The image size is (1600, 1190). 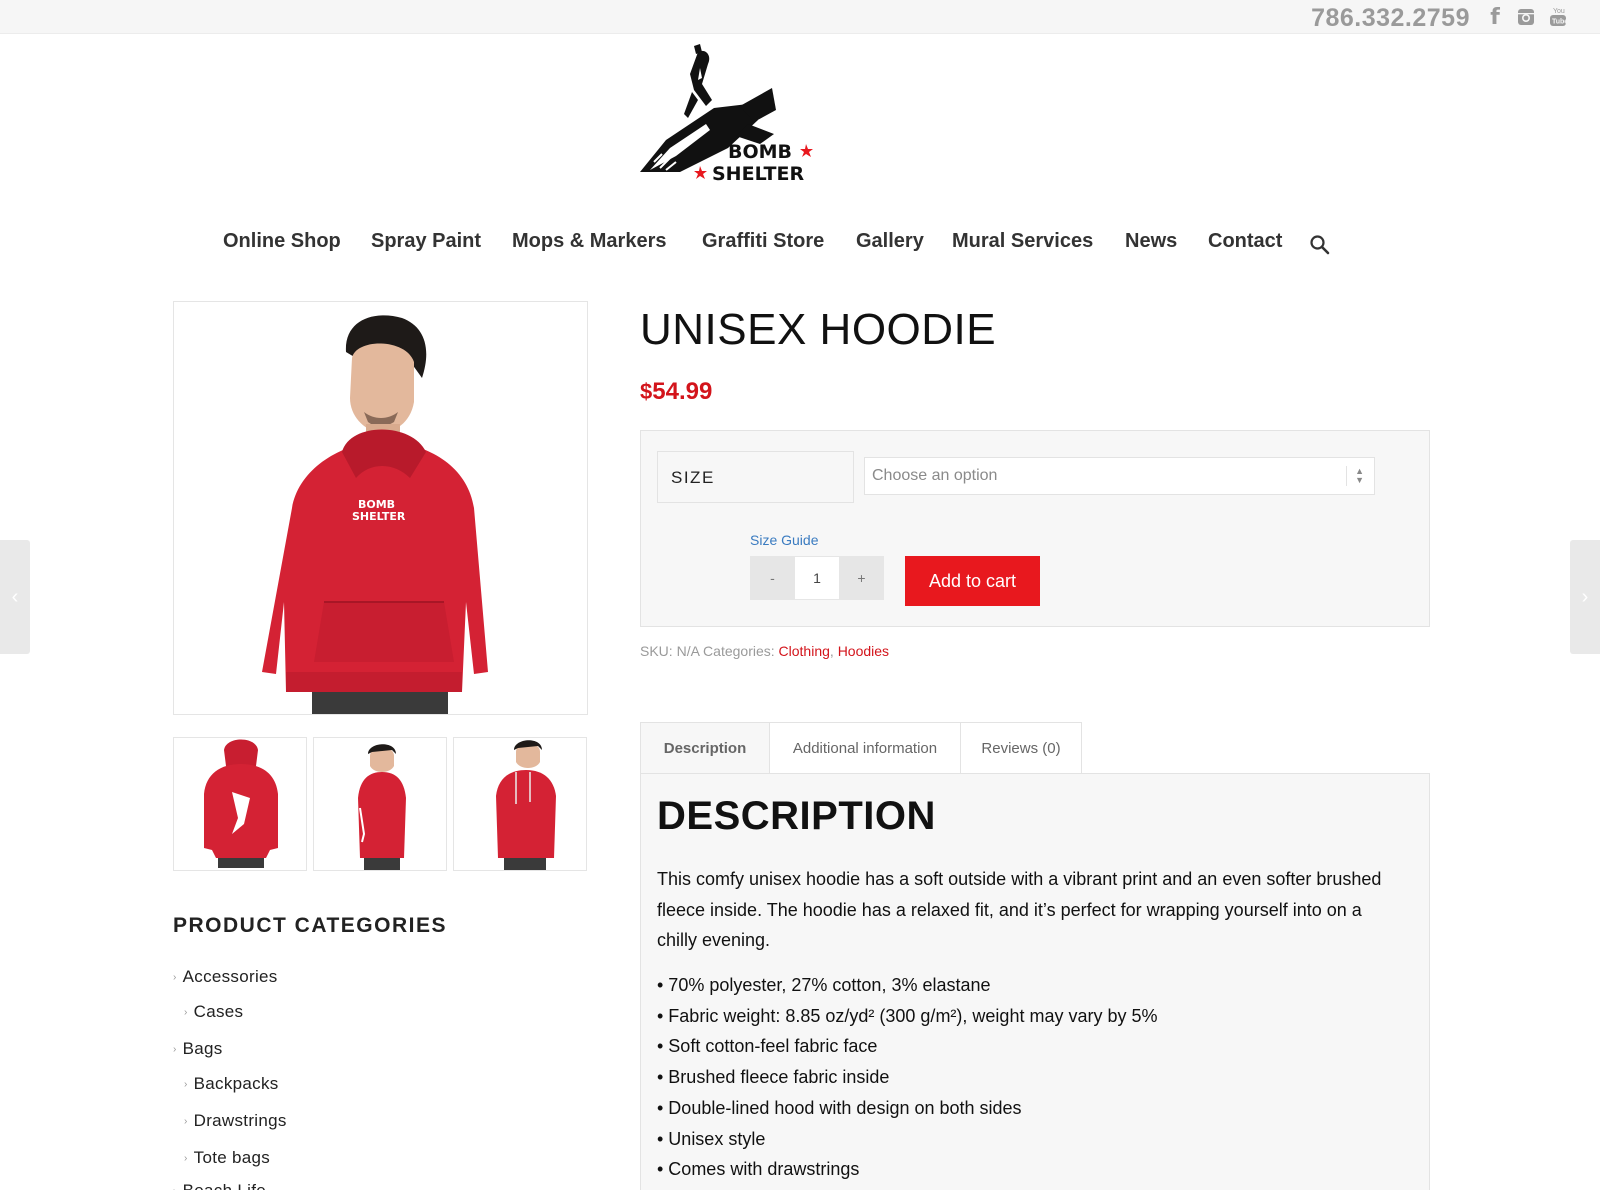 I want to click on hoodie-print-line2: SHELTER, so click(x=379, y=516).